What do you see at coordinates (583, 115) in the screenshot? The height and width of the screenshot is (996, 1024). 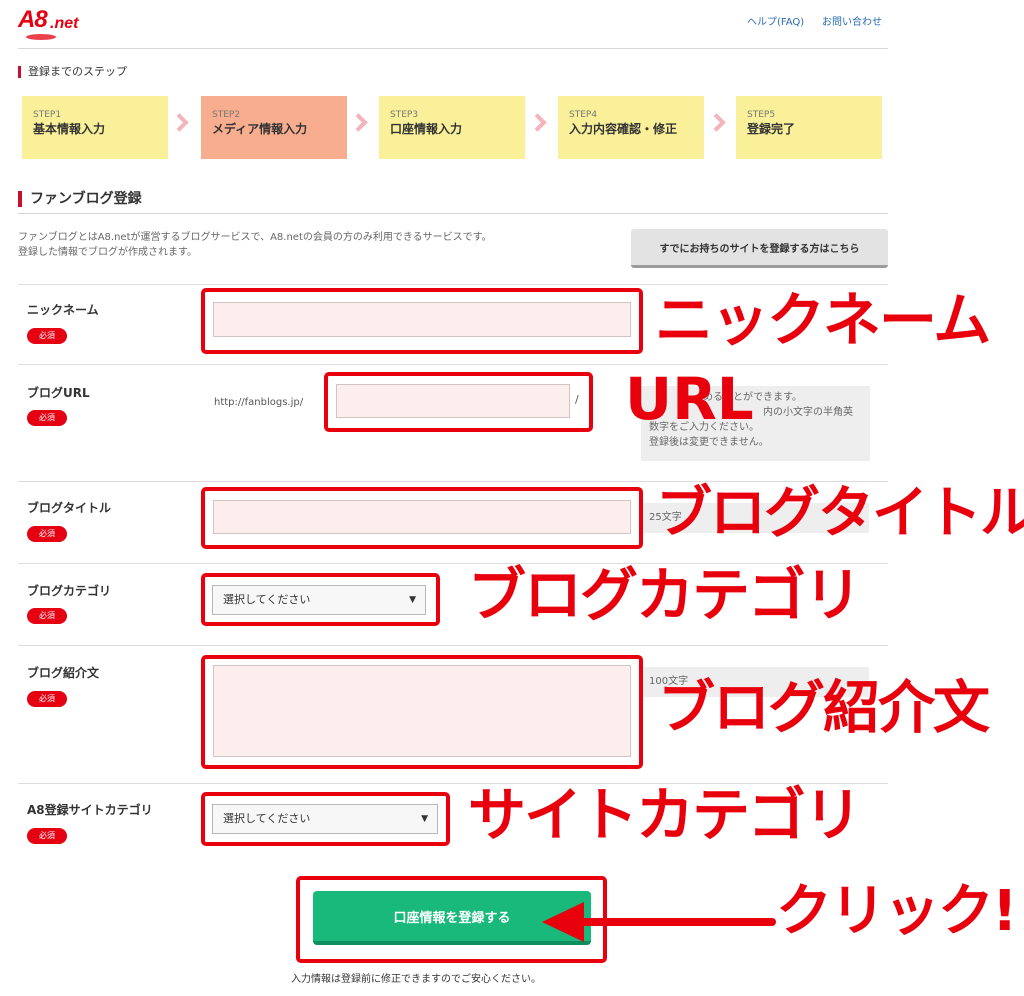 I see `step-number: STEP4` at bounding box center [583, 115].